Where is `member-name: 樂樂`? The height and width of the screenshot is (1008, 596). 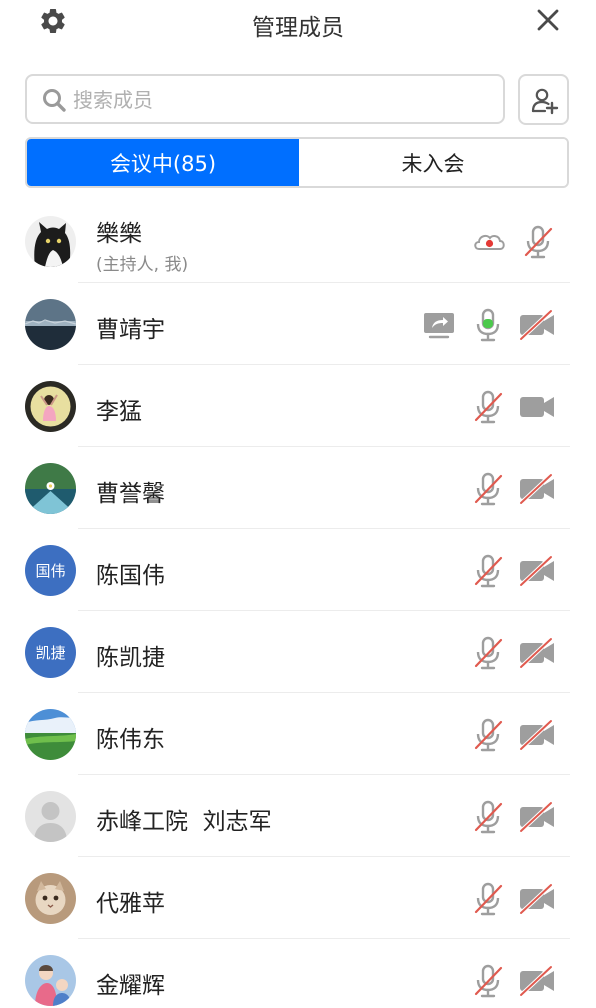
member-name: 樂樂 is located at coordinates (119, 234).